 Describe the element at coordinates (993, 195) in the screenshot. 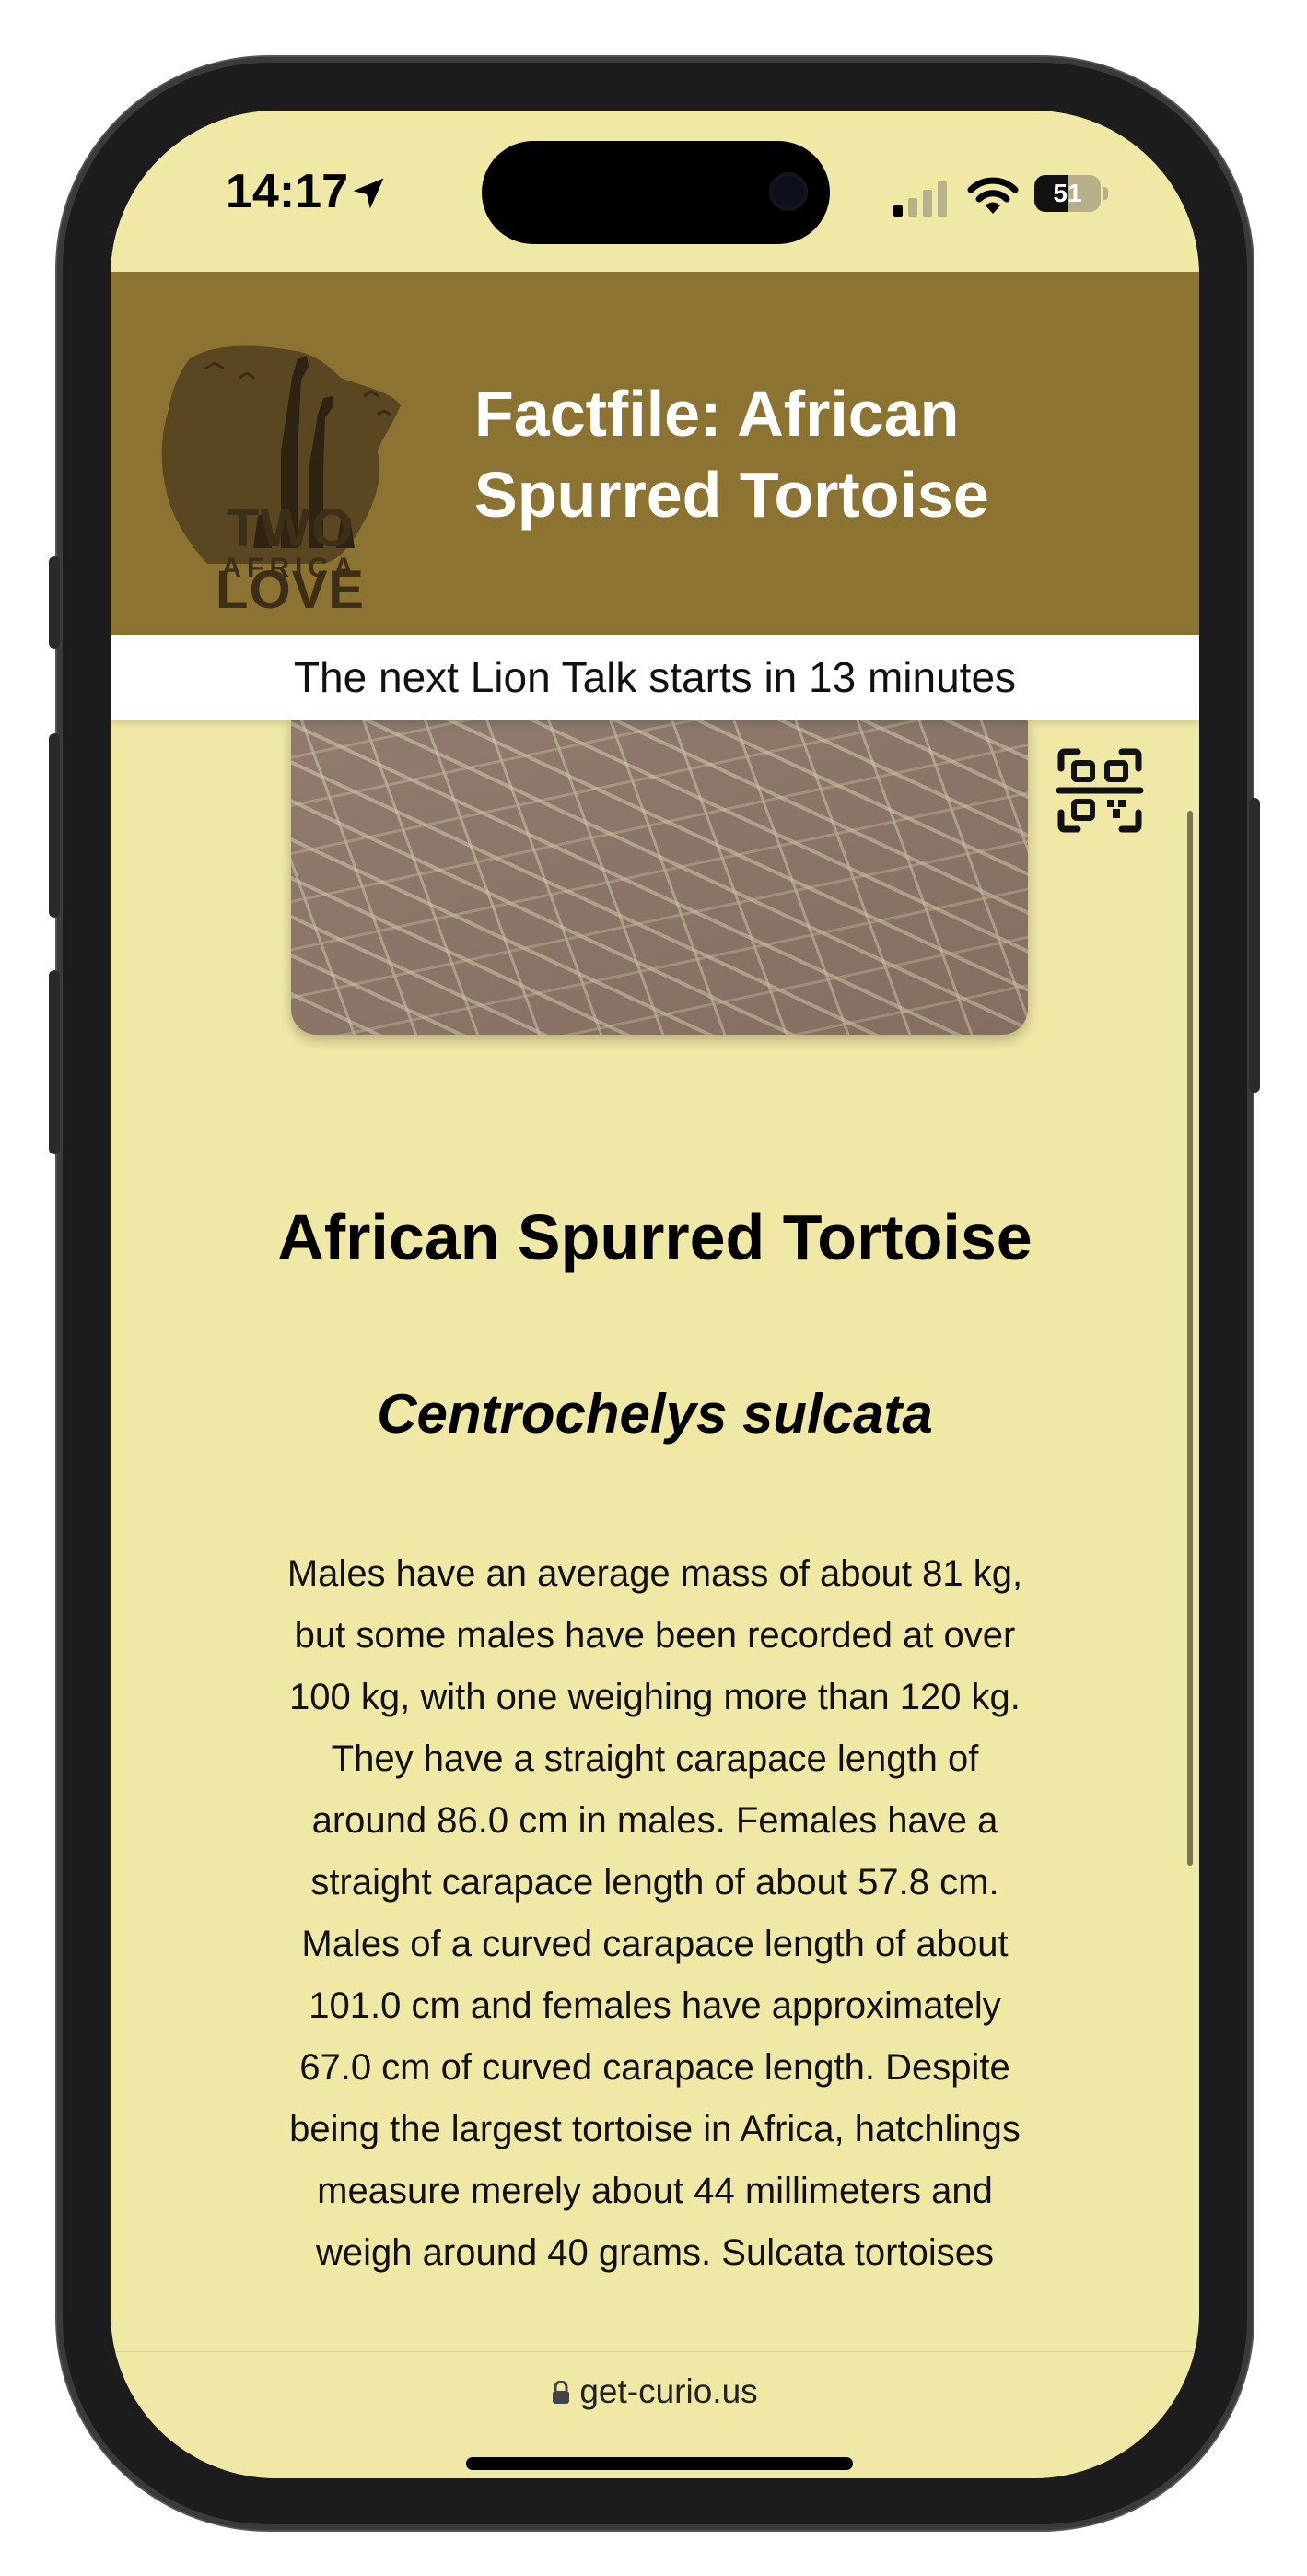

I see `wifi-icon` at that location.